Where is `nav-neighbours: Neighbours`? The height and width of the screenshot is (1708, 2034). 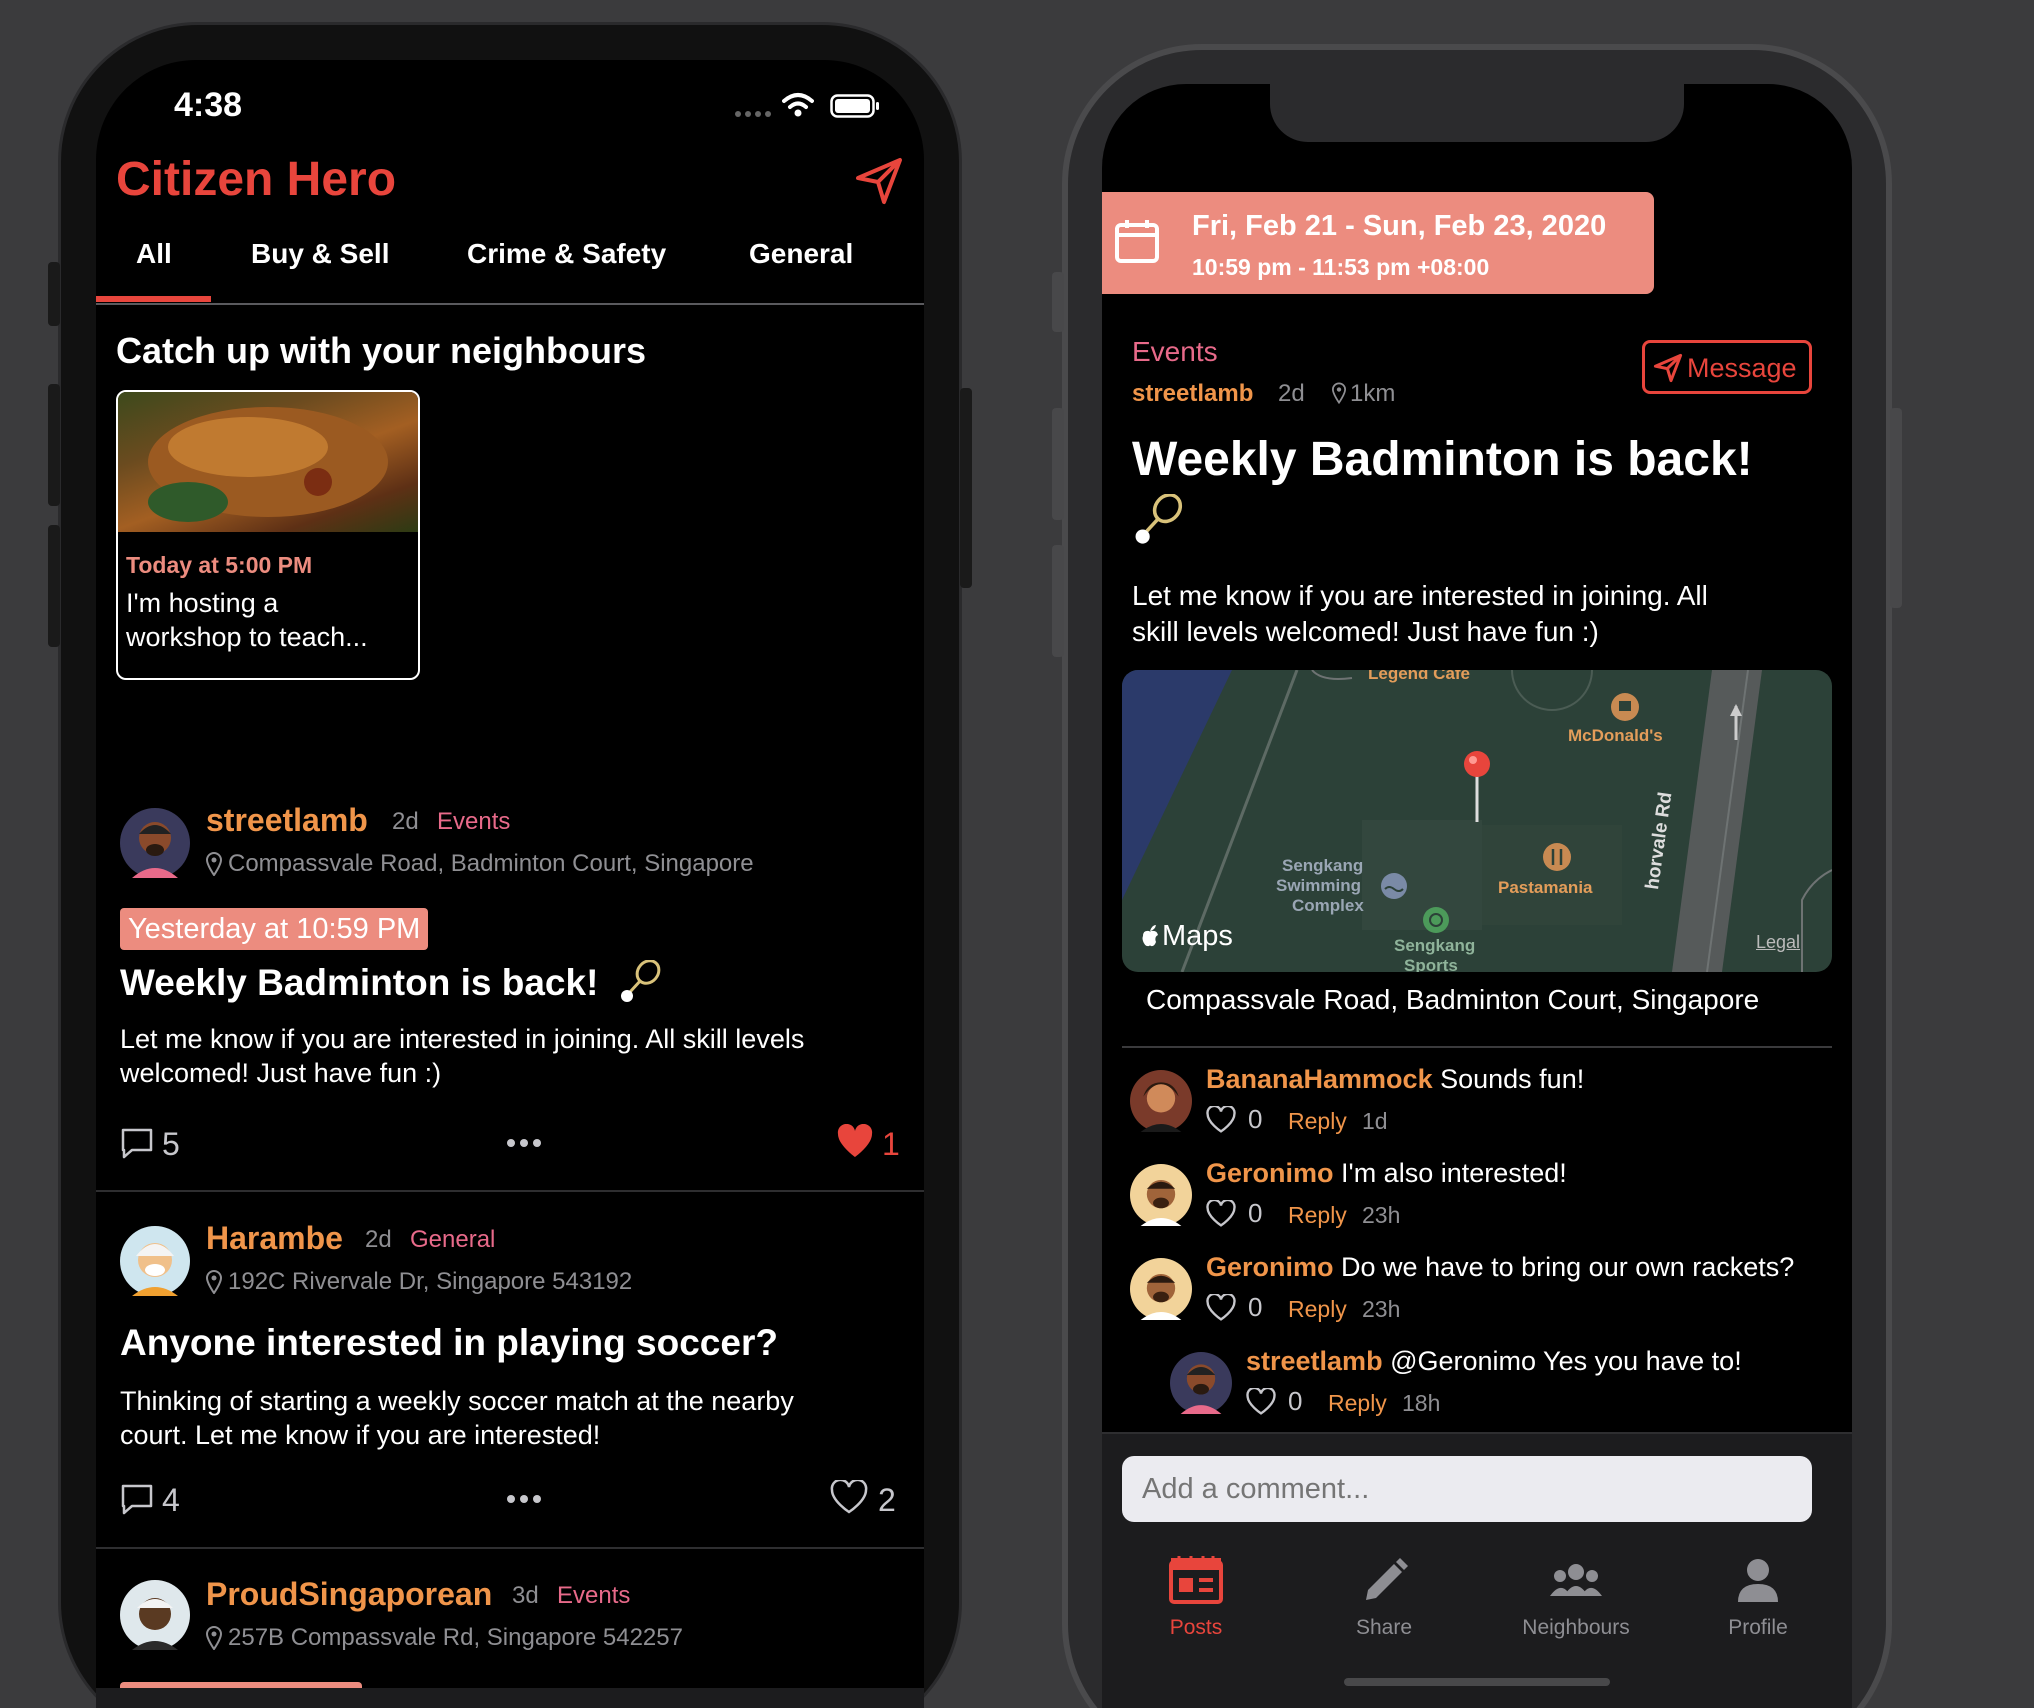
nav-neighbours: Neighbours is located at coordinates (1576, 1598).